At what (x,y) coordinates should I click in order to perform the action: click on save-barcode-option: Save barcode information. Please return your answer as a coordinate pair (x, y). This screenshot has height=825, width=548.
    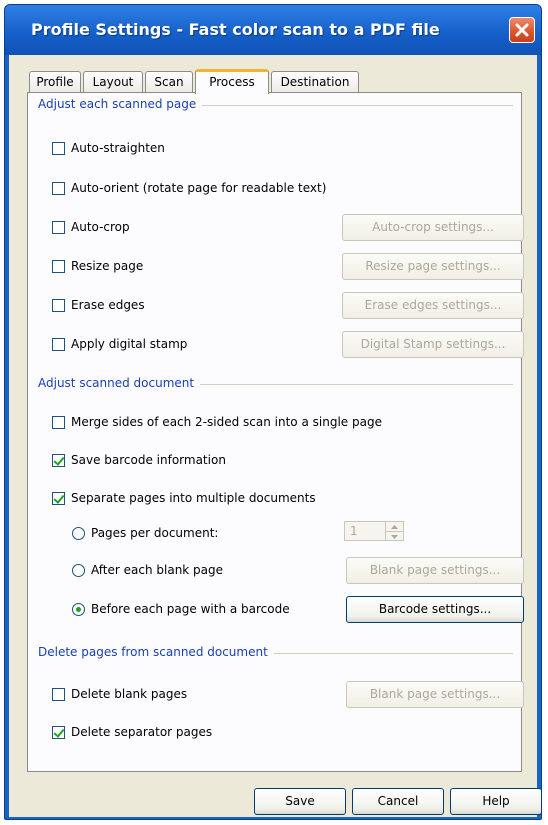
    Looking at the image, I should click on (139, 460).